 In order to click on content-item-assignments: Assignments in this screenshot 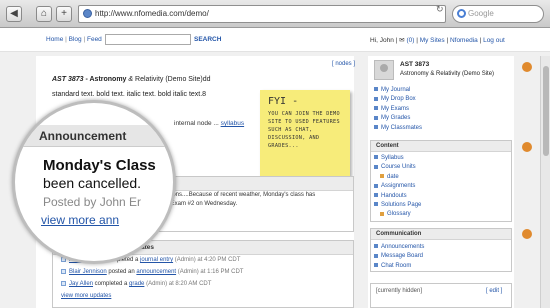, I will do `click(397, 186)`.